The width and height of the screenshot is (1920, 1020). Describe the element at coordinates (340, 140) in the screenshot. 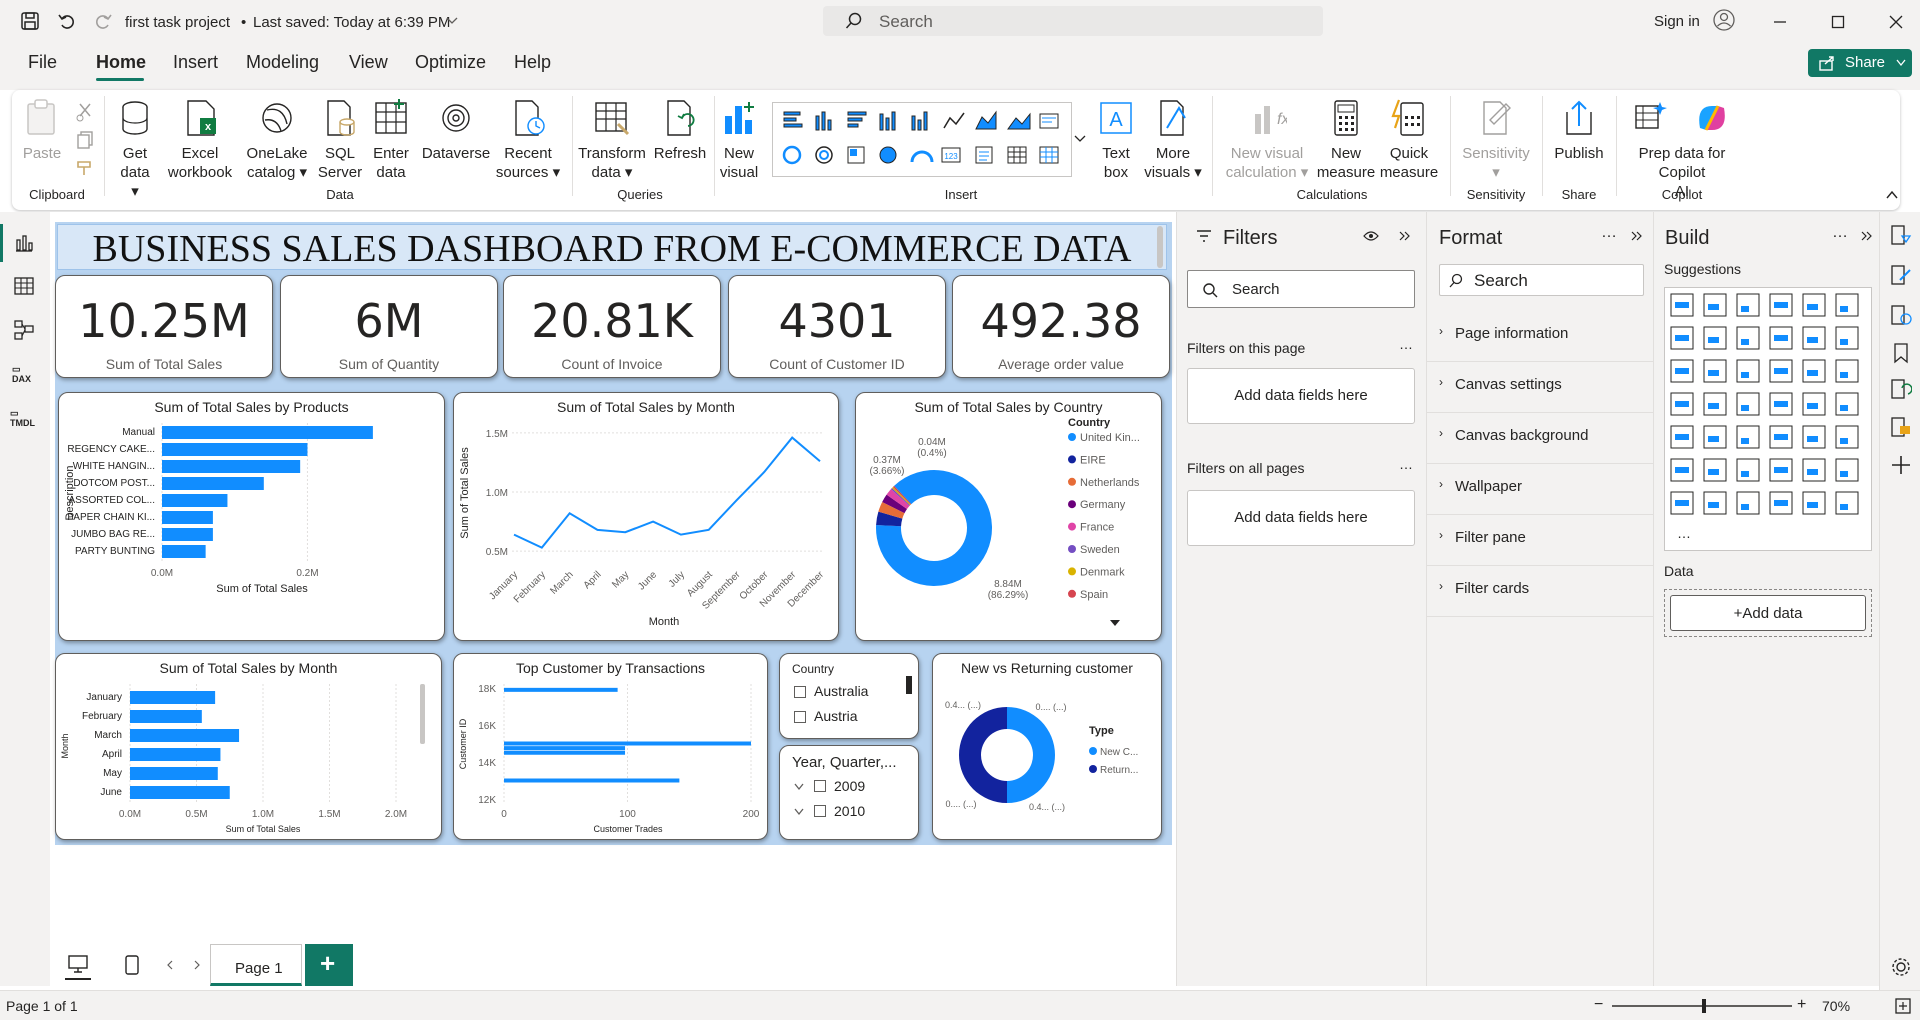

I see `sql-server-button: SQL Server` at that location.